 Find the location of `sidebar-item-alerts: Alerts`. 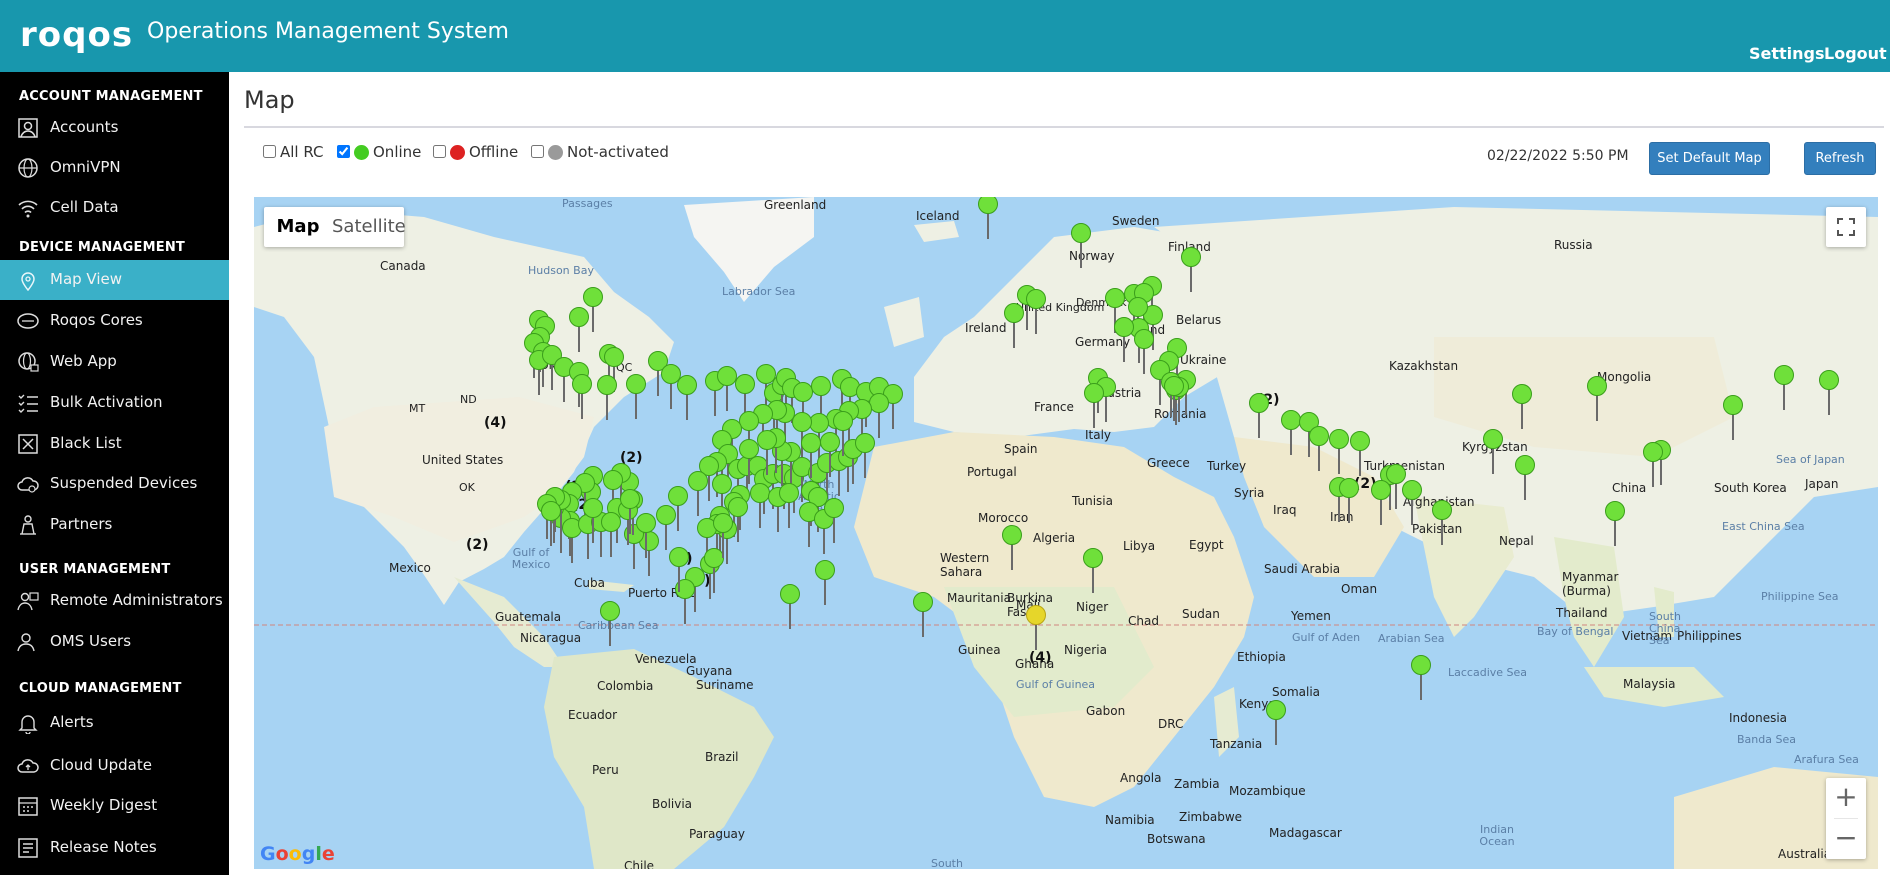

sidebar-item-alerts: Alerts is located at coordinates (114, 723).